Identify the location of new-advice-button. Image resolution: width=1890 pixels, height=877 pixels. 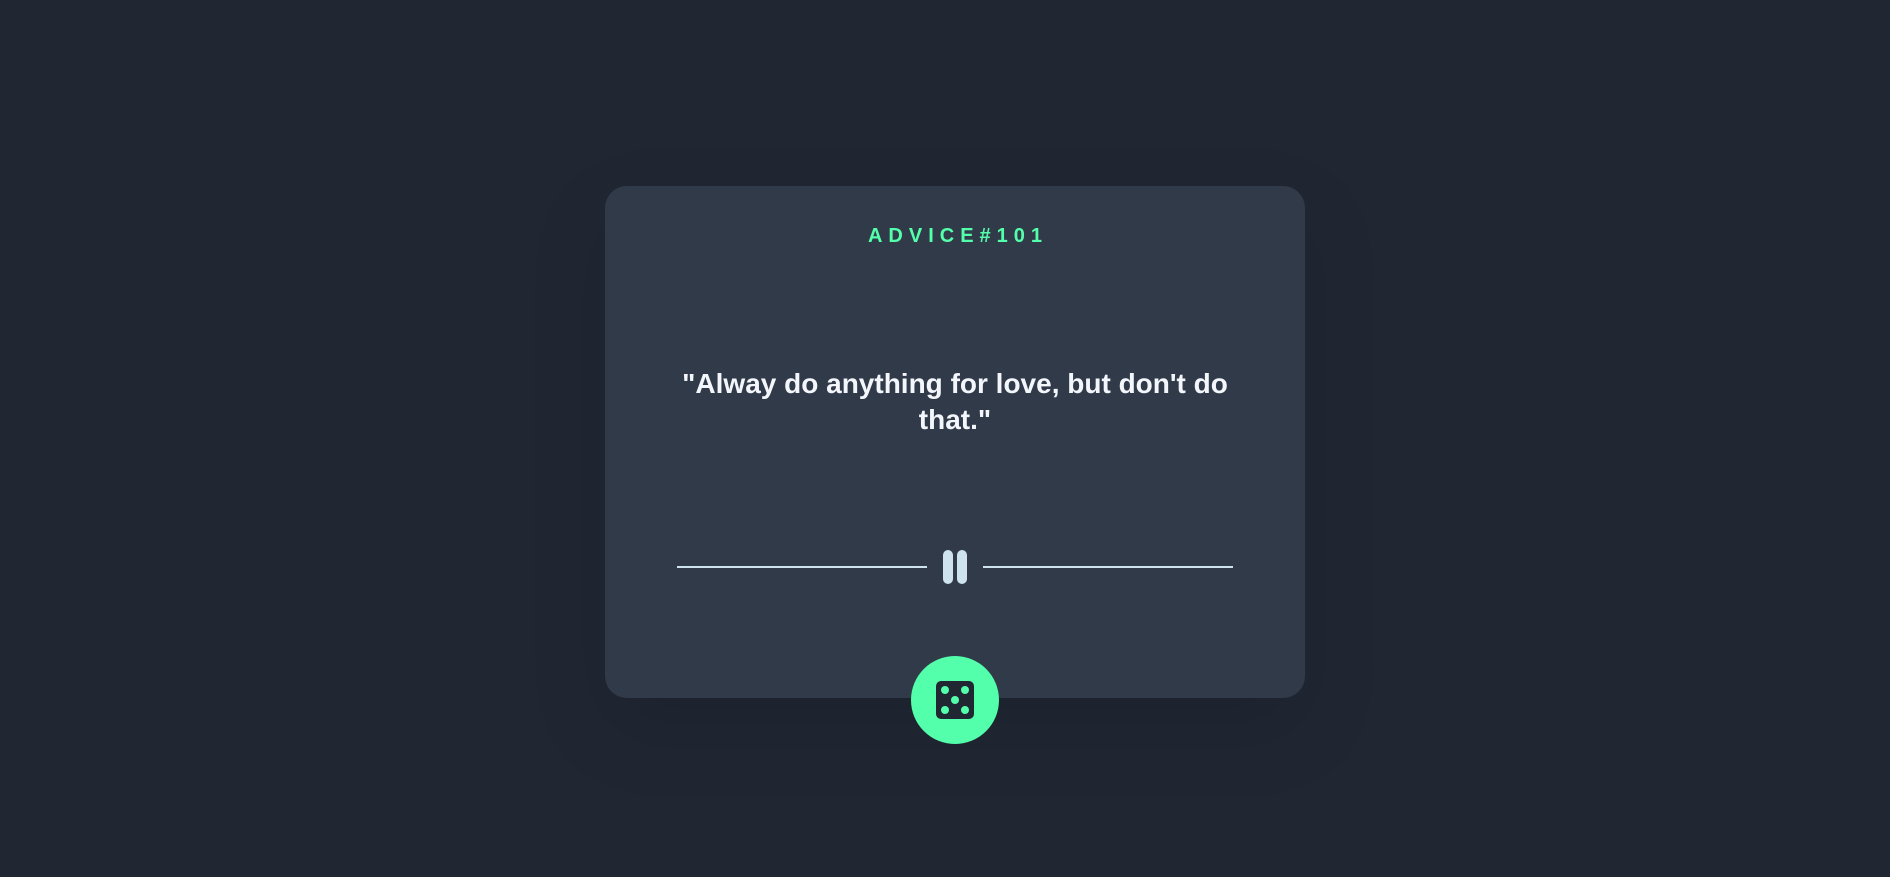
(955, 700).